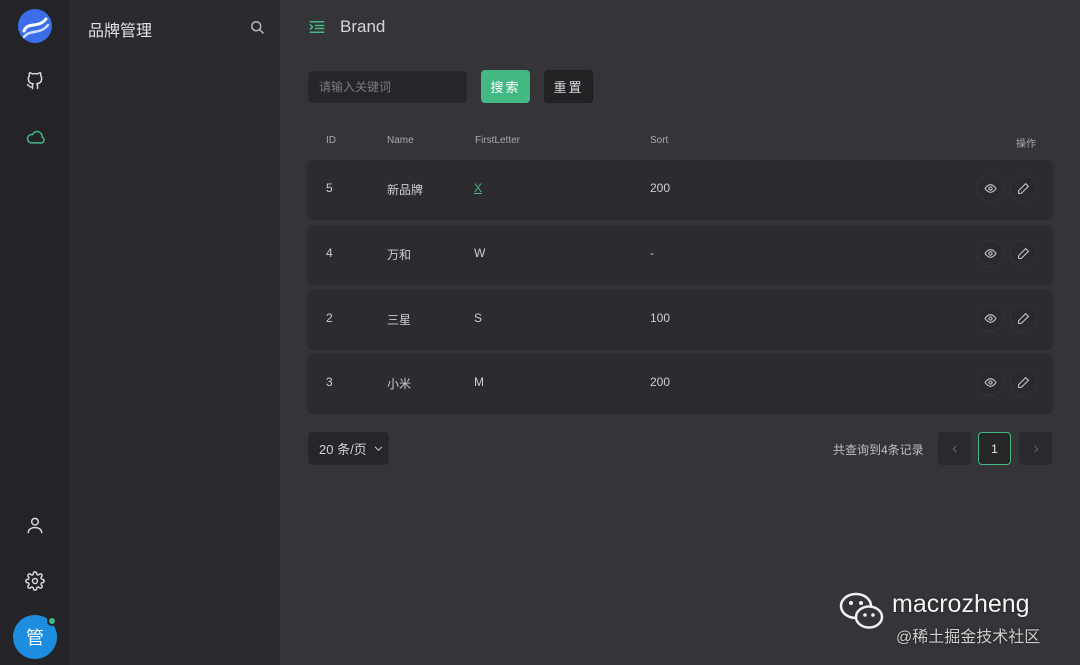 The width and height of the screenshot is (1080, 665). I want to click on cell-first-letter-link: X, so click(478, 188).